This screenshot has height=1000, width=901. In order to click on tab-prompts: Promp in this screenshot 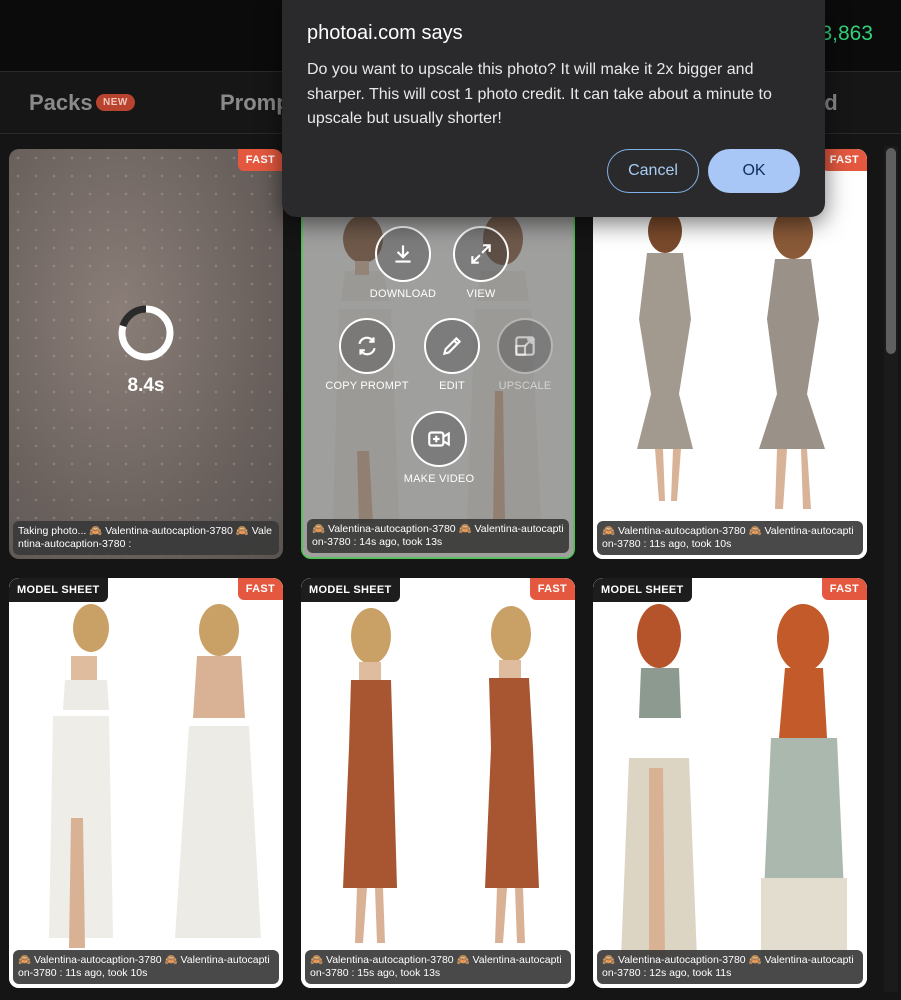, I will do `click(255, 103)`.